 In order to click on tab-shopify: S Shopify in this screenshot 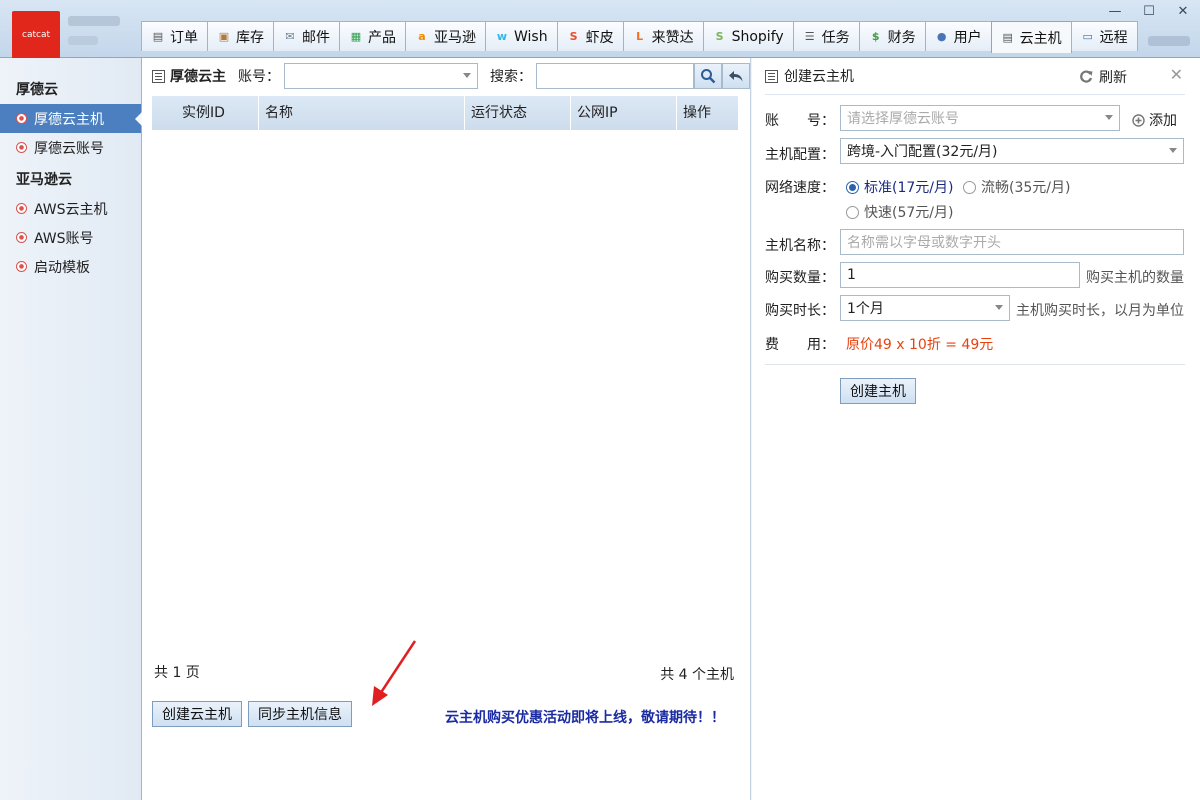, I will do `click(748, 36)`.